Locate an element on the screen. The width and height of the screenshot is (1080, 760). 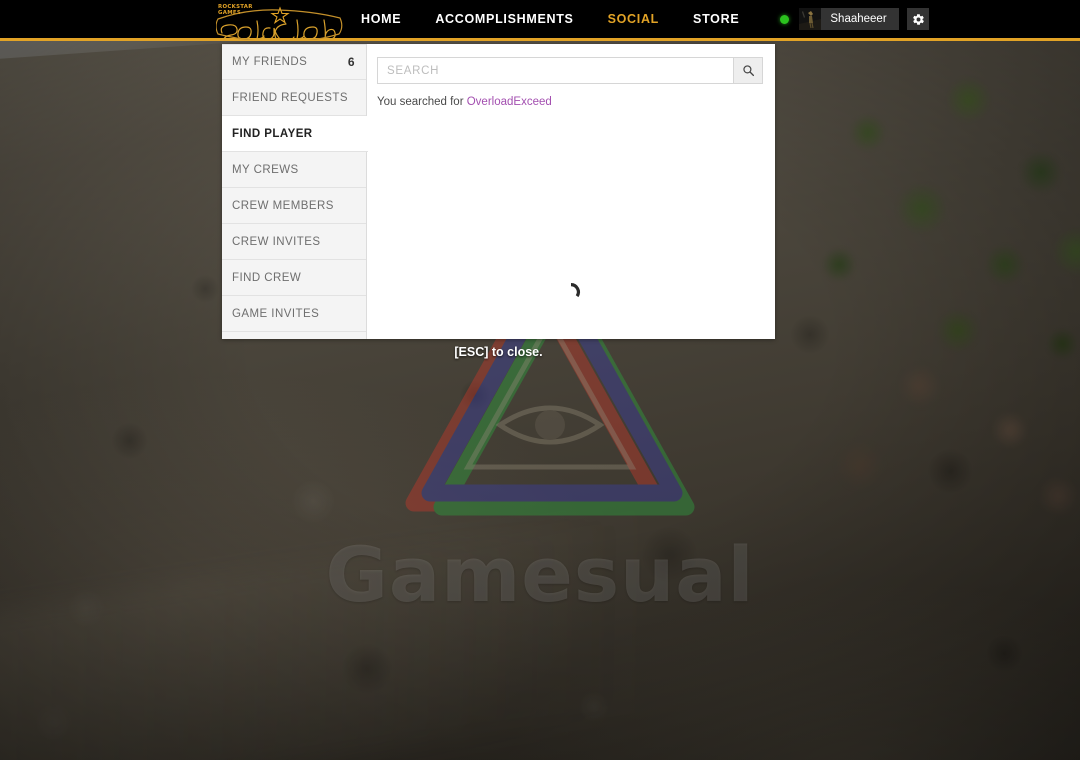
sidebar-item-my-friends: MY FRIENDS 6 is located at coordinates (294, 62).